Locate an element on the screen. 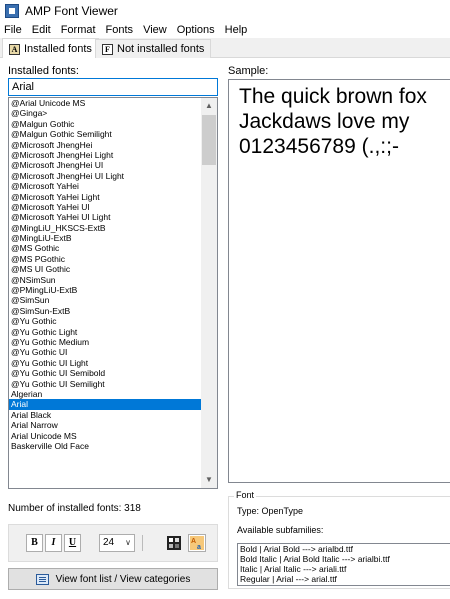 The height and width of the screenshot is (599, 450). tab-not-installed-fonts: F Not installed fonts is located at coordinates (153, 48).